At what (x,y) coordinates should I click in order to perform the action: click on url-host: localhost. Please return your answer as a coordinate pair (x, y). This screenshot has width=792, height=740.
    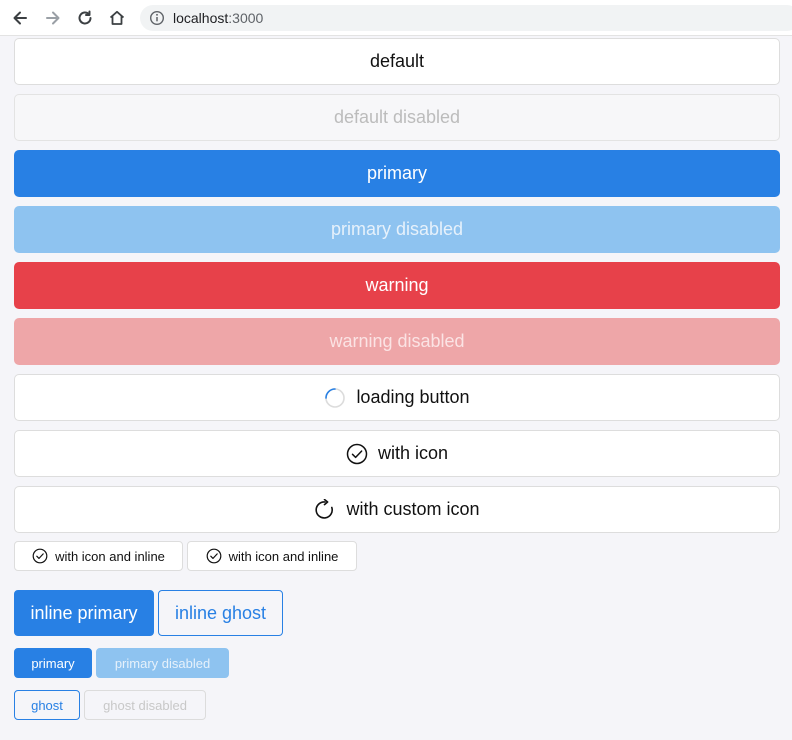
    Looking at the image, I should click on (201, 18).